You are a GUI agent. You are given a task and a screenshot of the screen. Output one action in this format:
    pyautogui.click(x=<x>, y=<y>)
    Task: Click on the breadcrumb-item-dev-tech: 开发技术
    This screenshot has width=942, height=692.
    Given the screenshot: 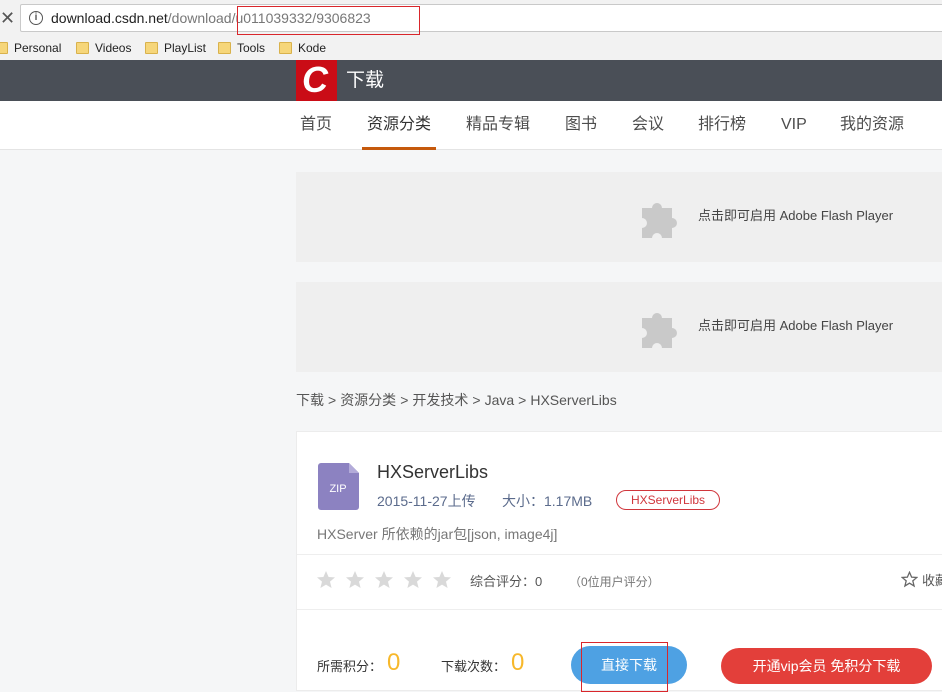 What is the action you would take?
    pyautogui.click(x=440, y=400)
    